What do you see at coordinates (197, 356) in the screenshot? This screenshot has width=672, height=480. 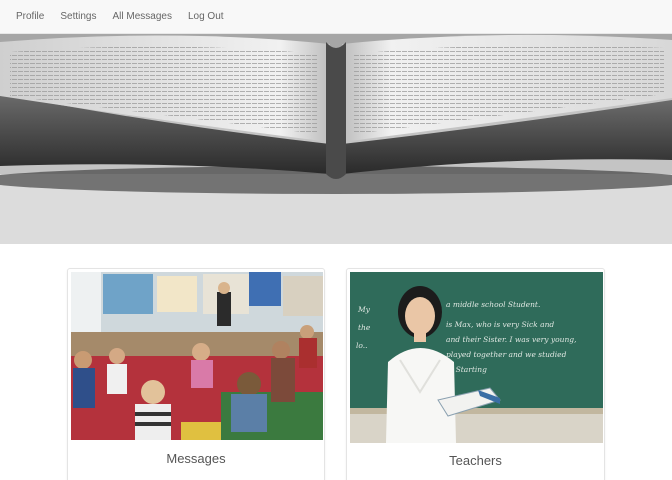 I see `classroom-image` at bounding box center [197, 356].